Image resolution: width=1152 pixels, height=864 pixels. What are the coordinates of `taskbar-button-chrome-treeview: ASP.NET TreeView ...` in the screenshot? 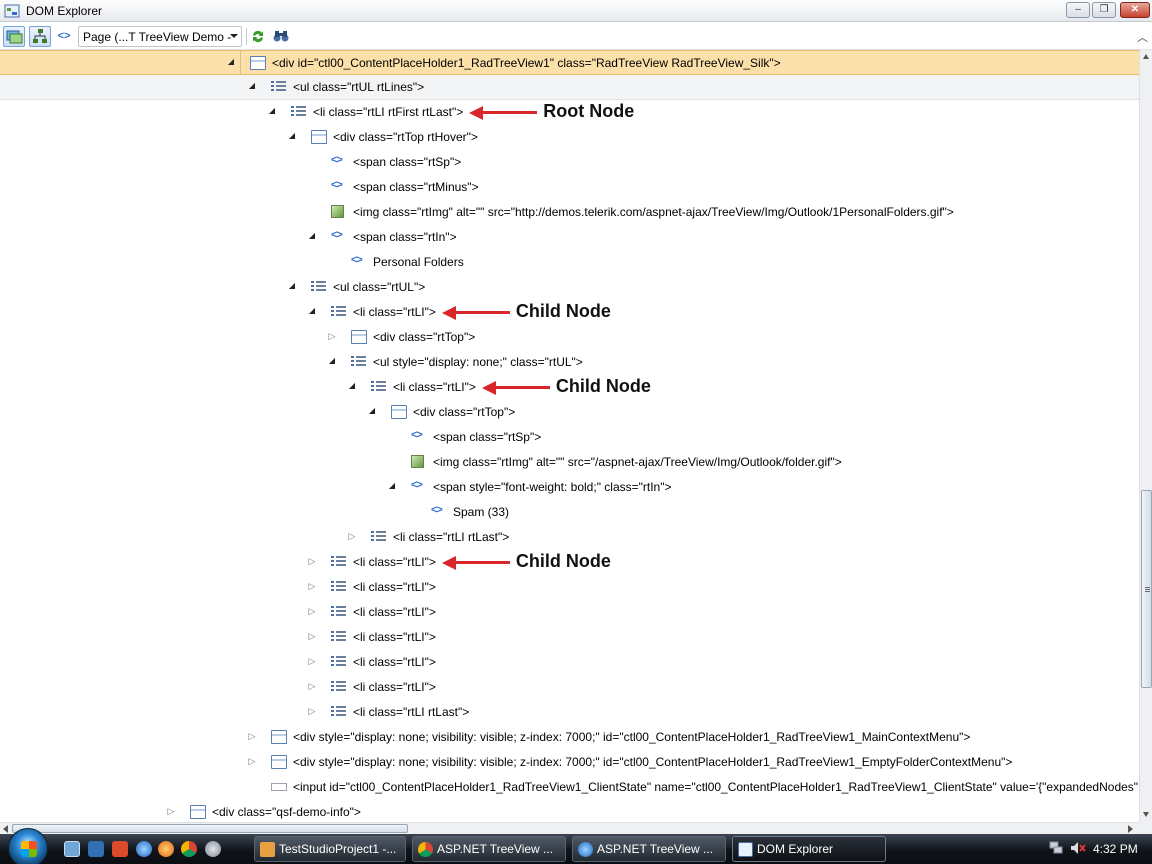 It's located at (489, 849).